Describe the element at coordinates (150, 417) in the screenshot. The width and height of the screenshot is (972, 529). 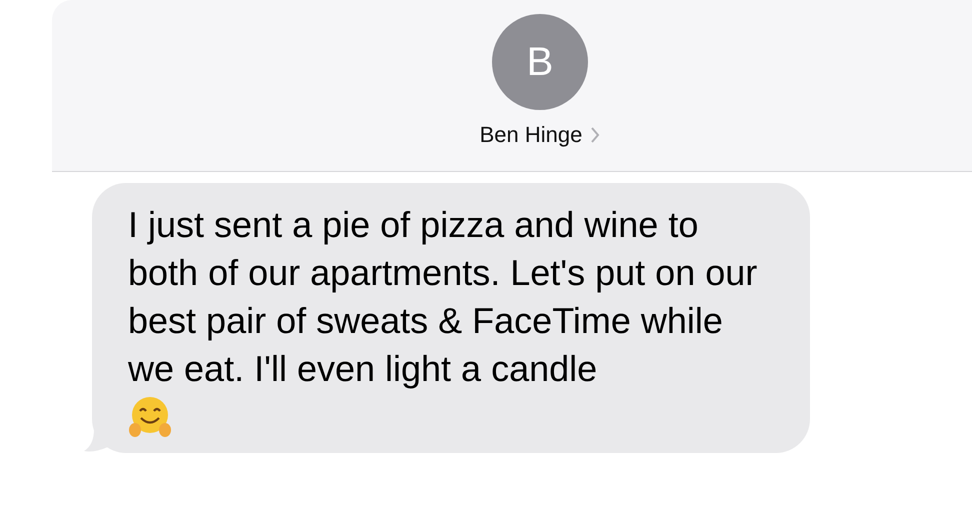
I see `hugging-emoji-icon` at that location.